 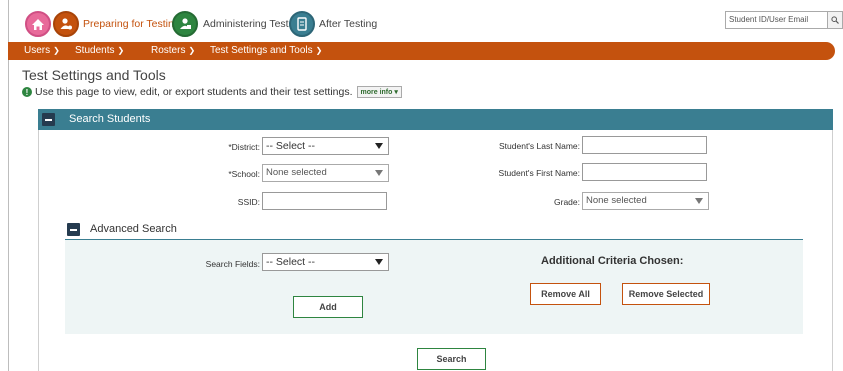 What do you see at coordinates (133, 229) in the screenshot?
I see `advanced-search-title: Advanced Search` at bounding box center [133, 229].